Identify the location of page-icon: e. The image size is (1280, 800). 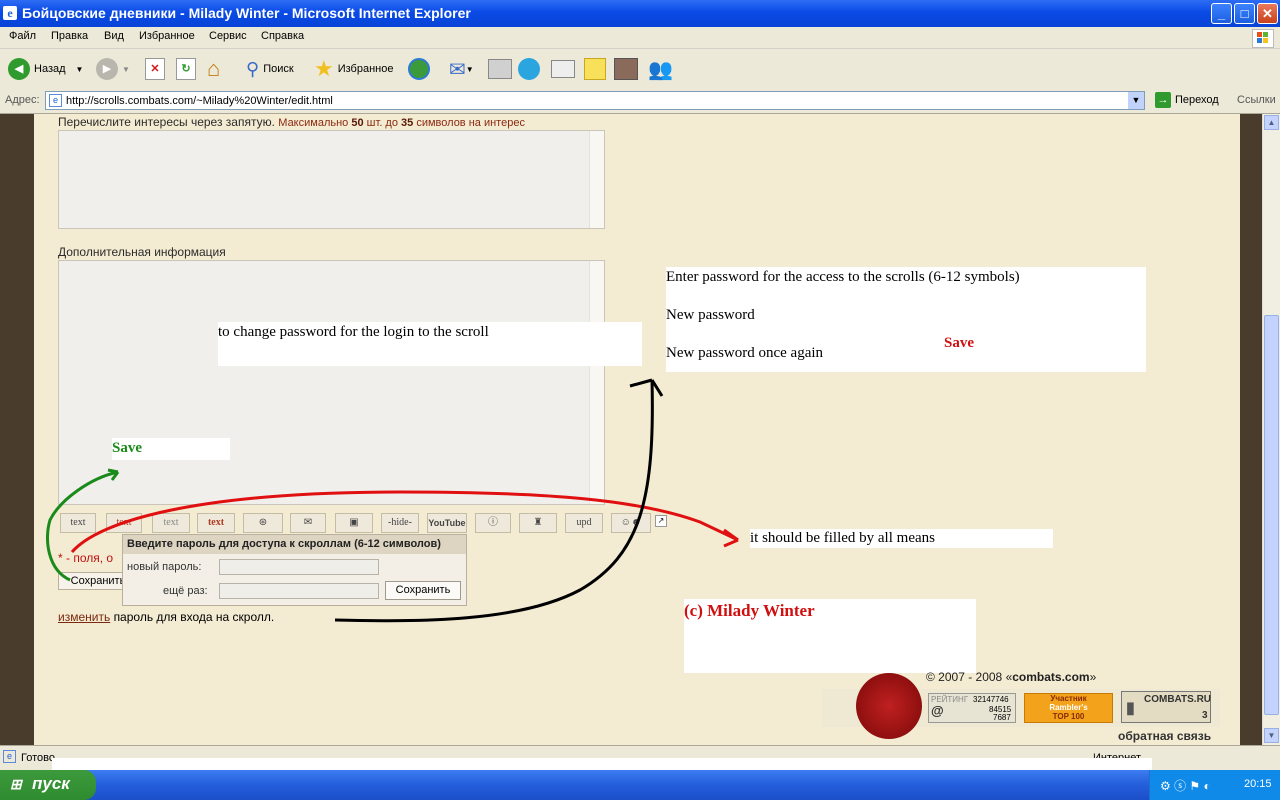
(9, 756).